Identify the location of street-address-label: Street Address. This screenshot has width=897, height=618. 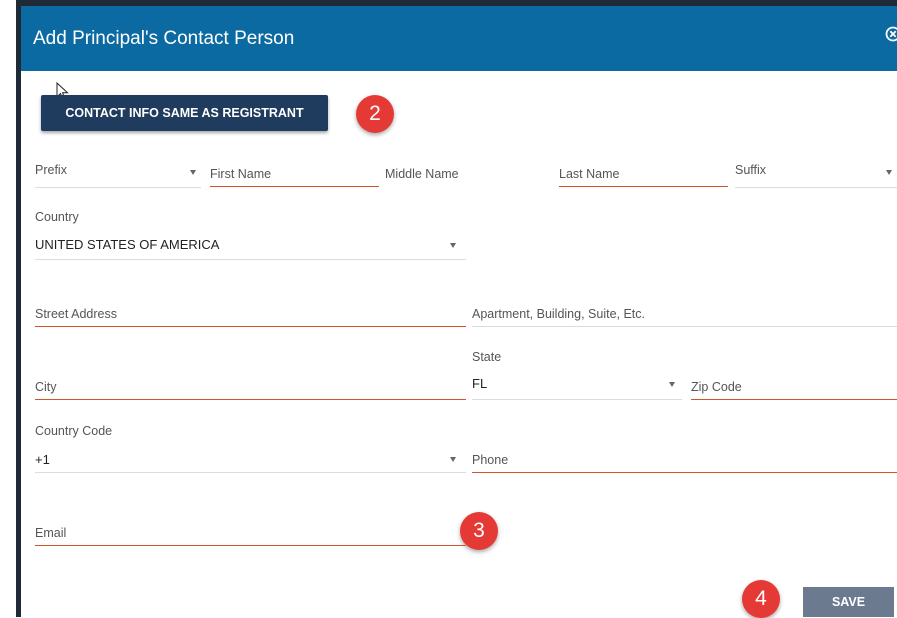
(76, 314).